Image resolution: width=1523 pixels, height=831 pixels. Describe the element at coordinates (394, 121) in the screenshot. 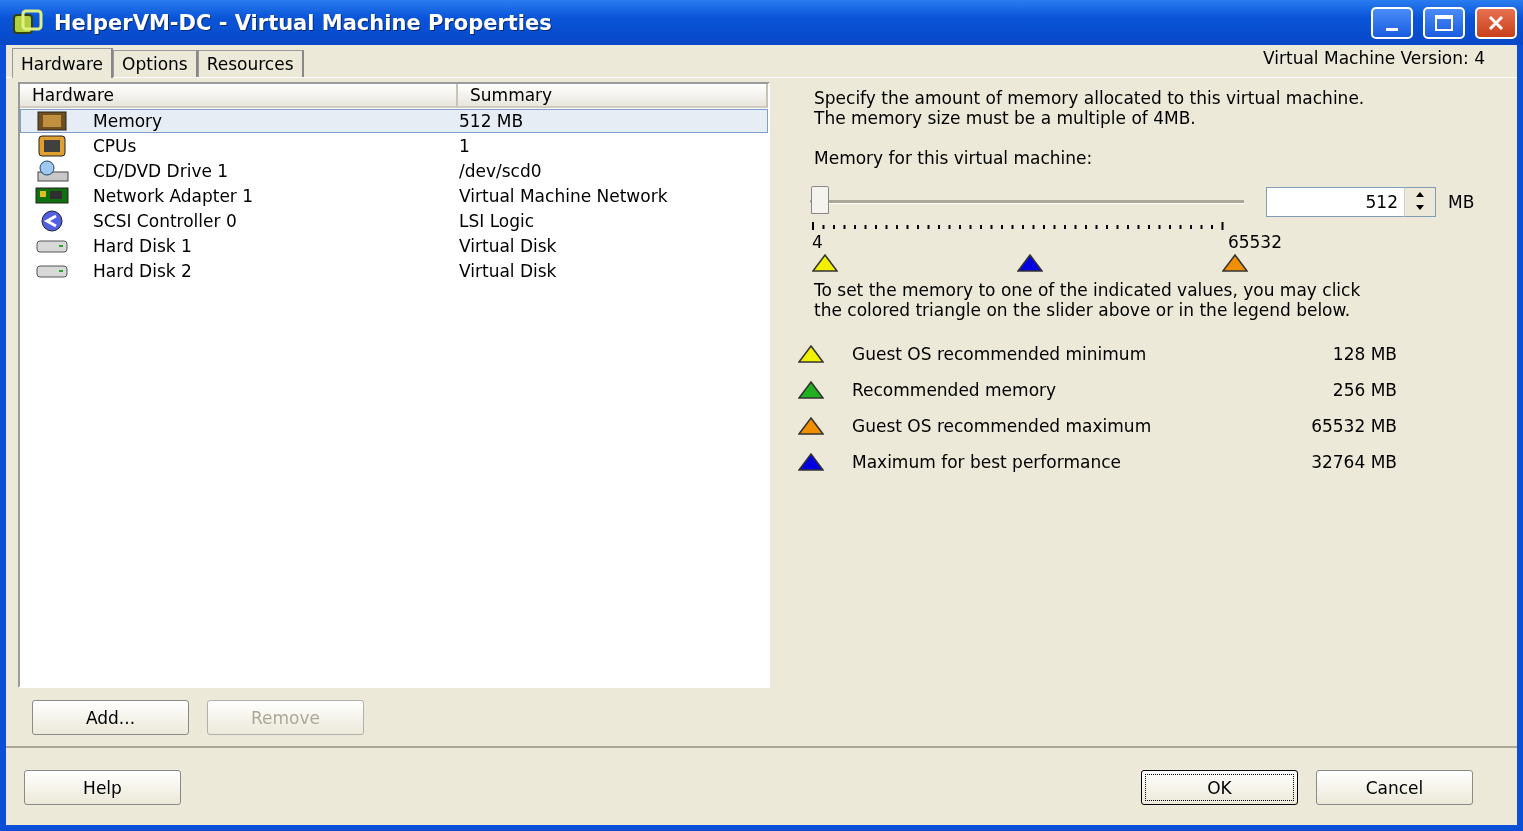

I see `hardware-row: Memory 512 MB` at that location.